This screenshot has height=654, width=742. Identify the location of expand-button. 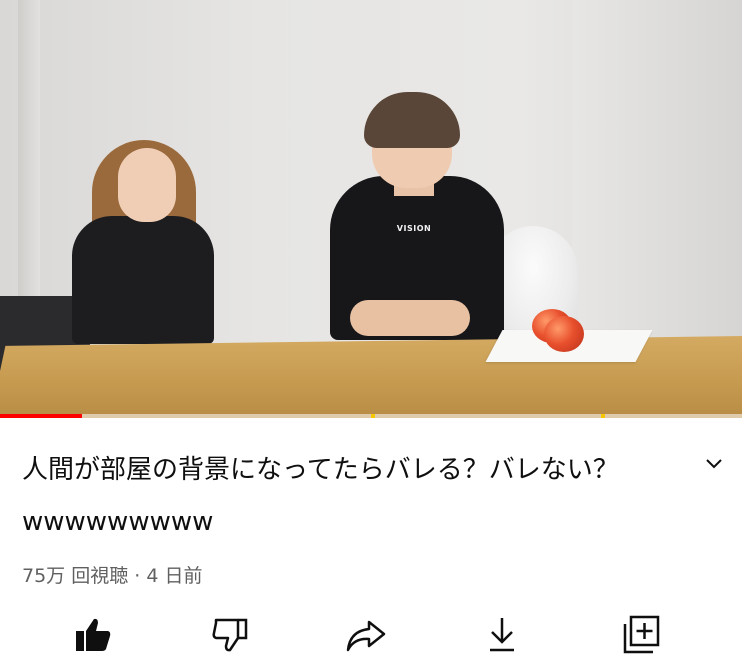
(714, 464).